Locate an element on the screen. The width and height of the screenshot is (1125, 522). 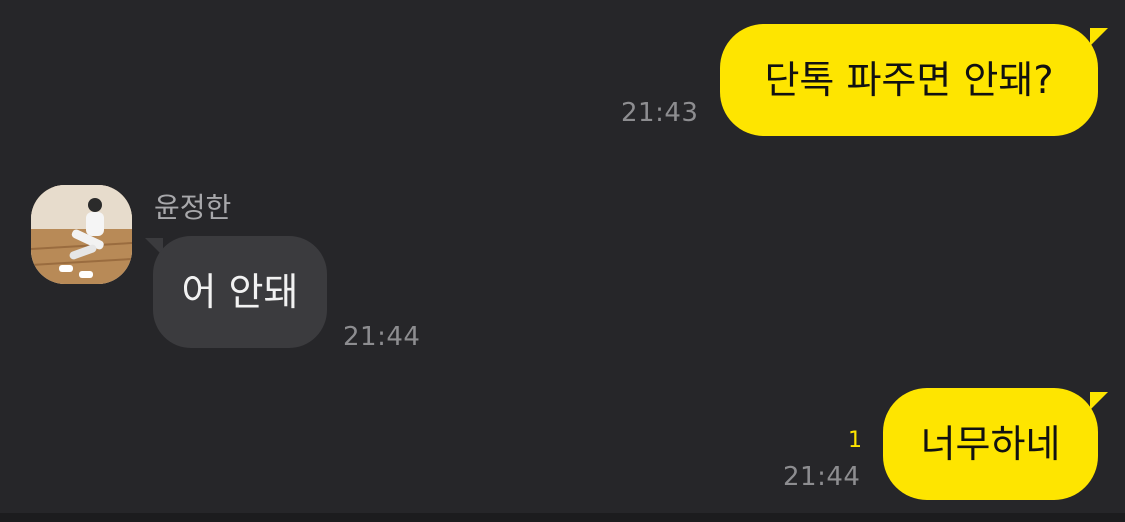
unread-count: 1 is located at coordinates (855, 440).